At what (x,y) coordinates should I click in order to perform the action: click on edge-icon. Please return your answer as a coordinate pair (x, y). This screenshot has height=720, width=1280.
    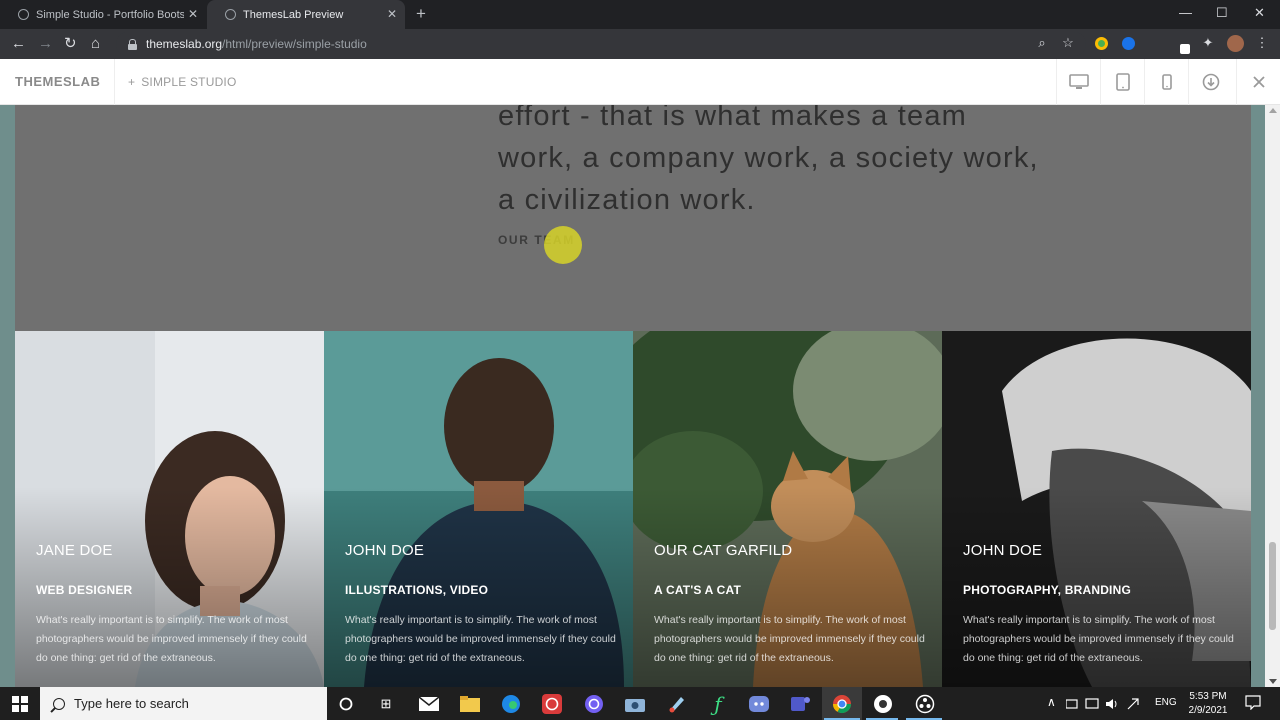
    Looking at the image, I should click on (511, 704).